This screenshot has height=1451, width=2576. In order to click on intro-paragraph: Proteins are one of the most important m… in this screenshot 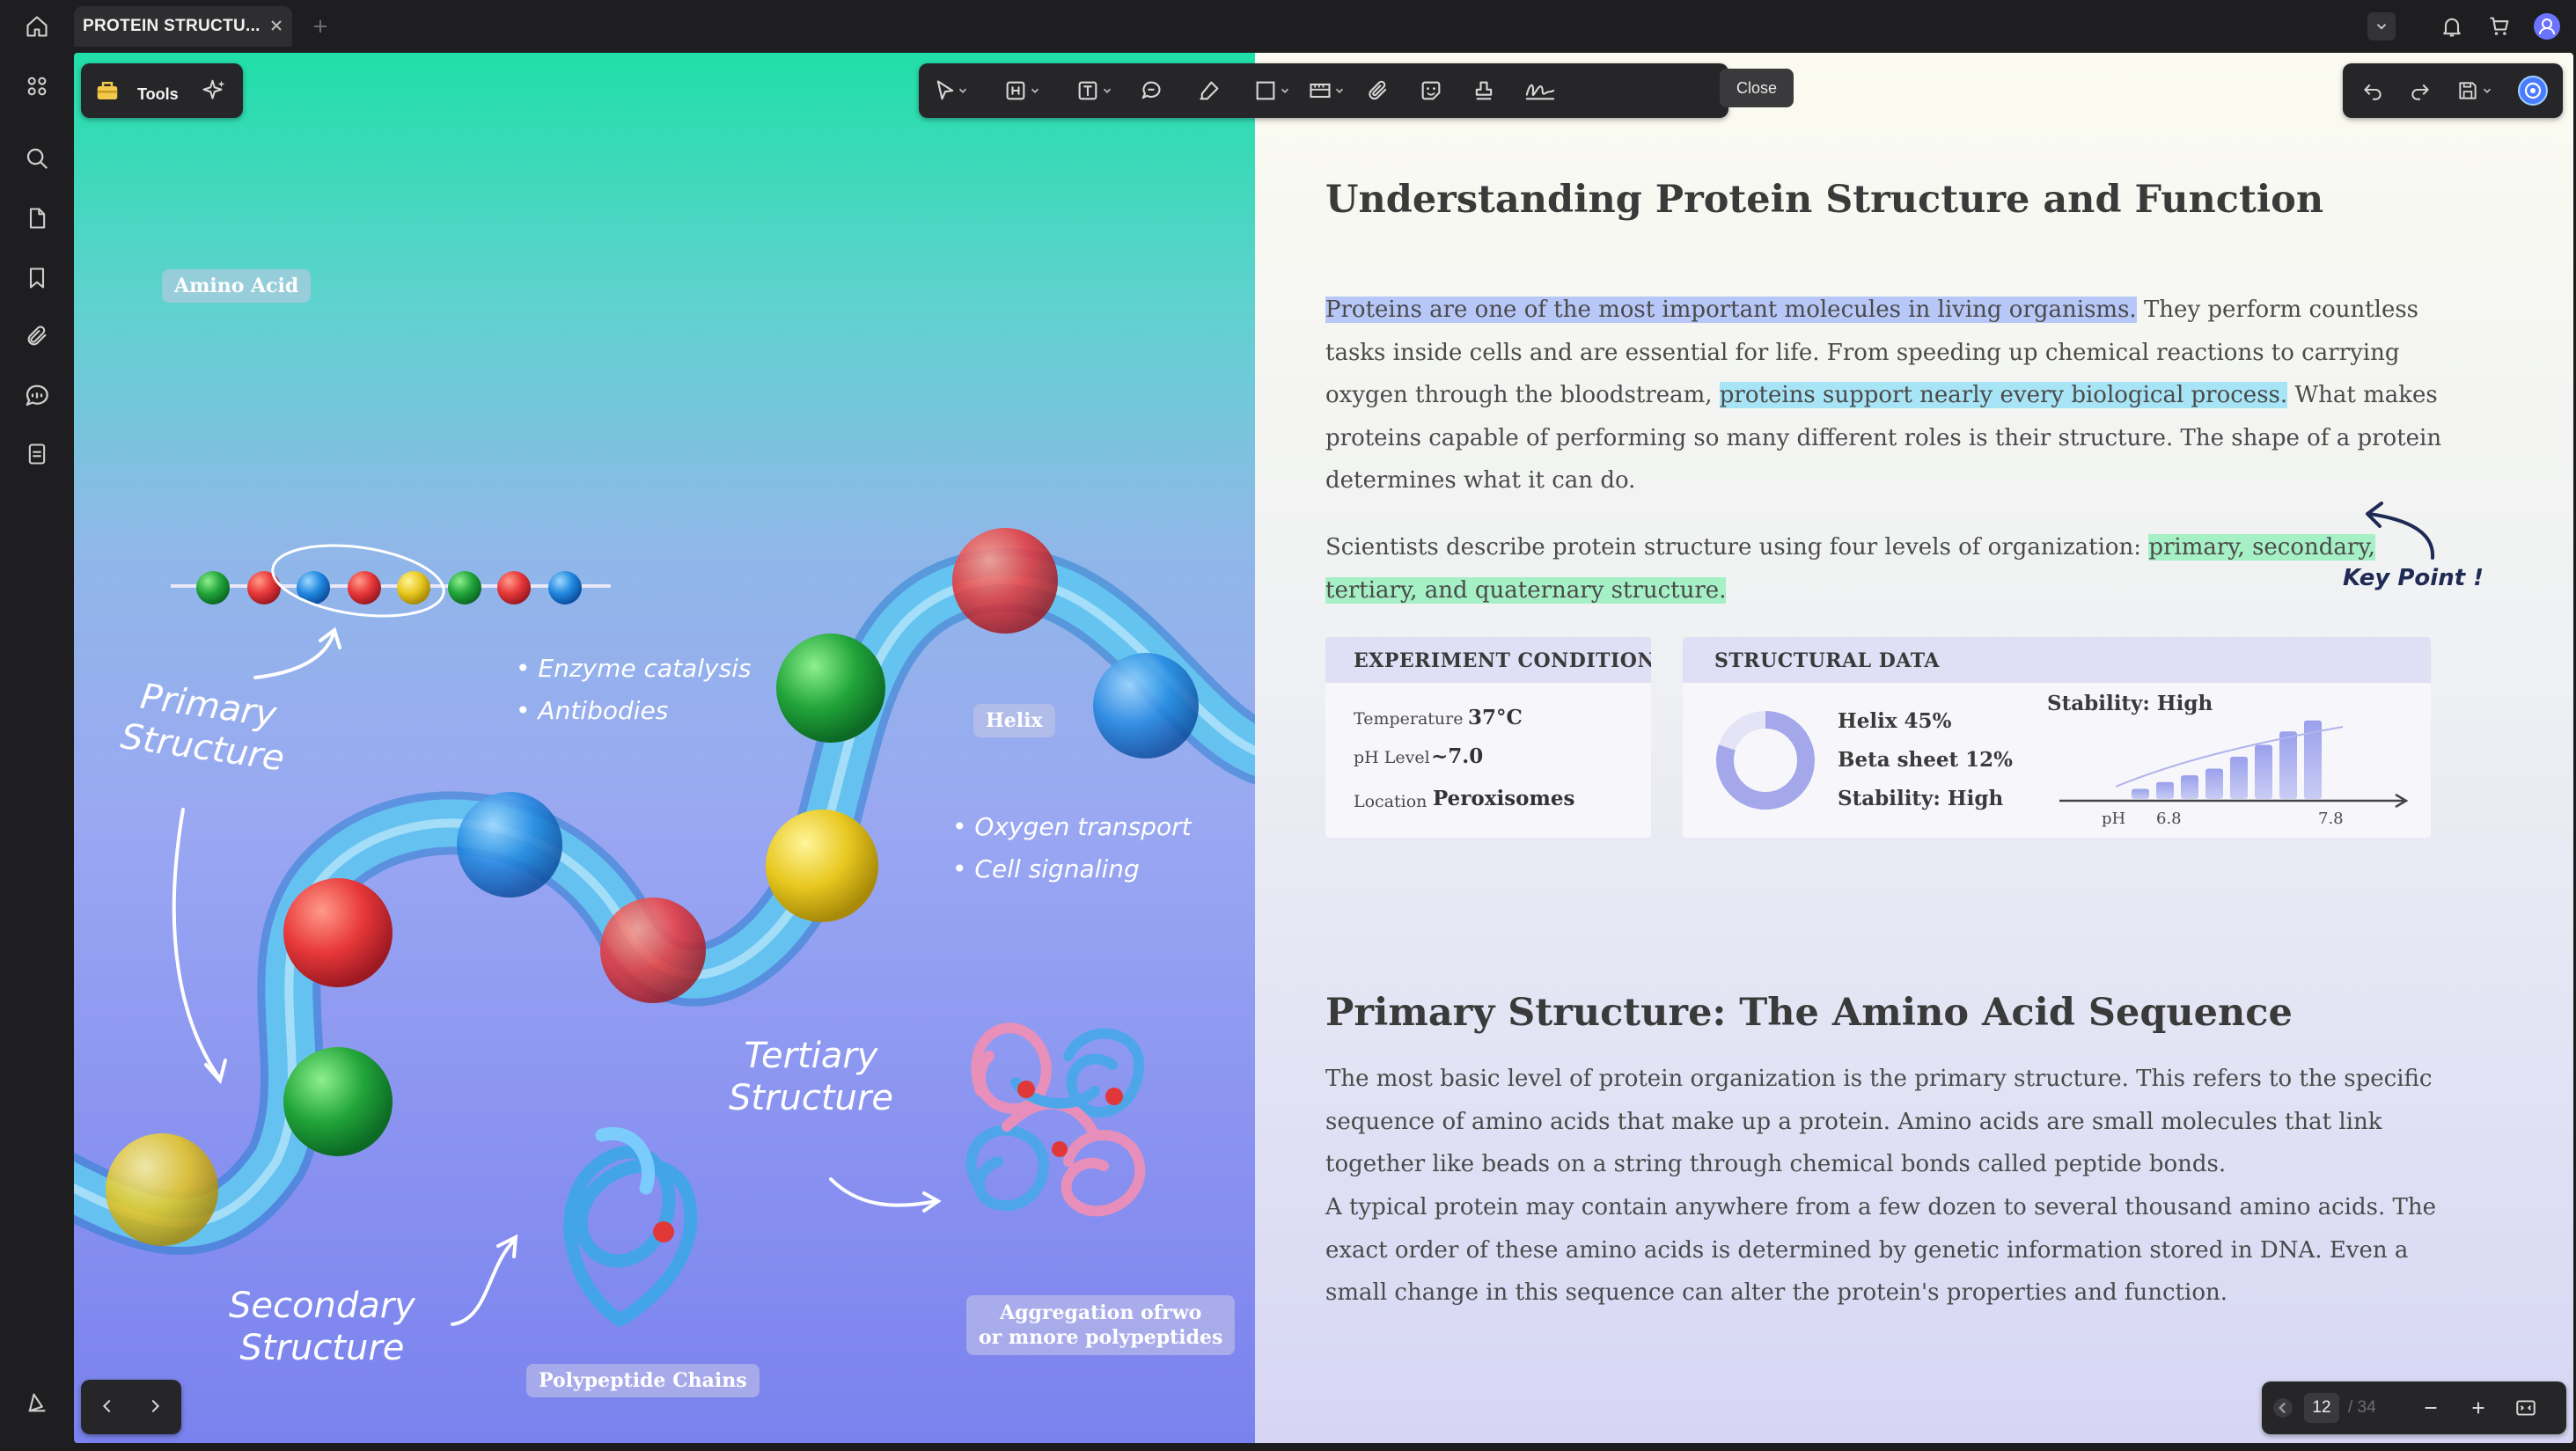, I will do `click(1901, 395)`.